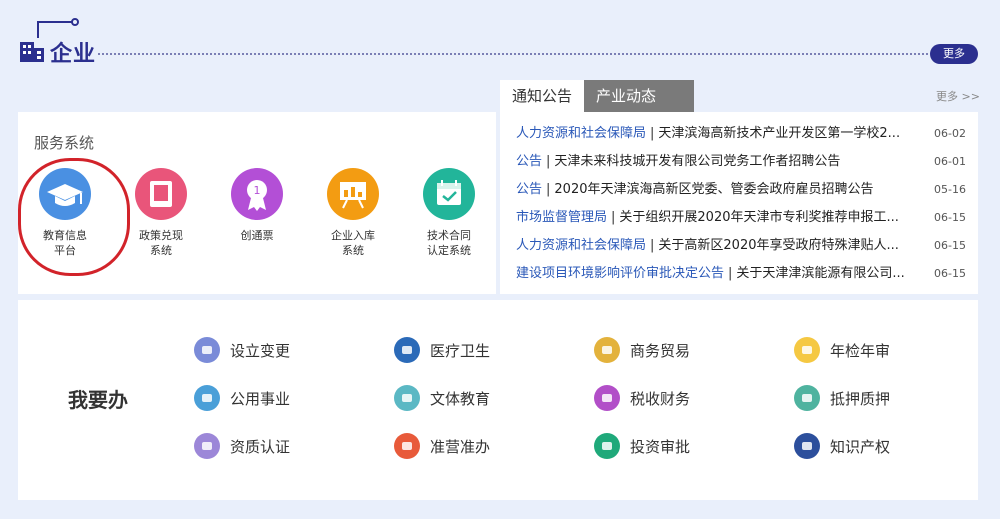 The width and height of the screenshot is (1000, 519). Describe the element at coordinates (407, 445) in the screenshot. I see `permit-icon` at that location.